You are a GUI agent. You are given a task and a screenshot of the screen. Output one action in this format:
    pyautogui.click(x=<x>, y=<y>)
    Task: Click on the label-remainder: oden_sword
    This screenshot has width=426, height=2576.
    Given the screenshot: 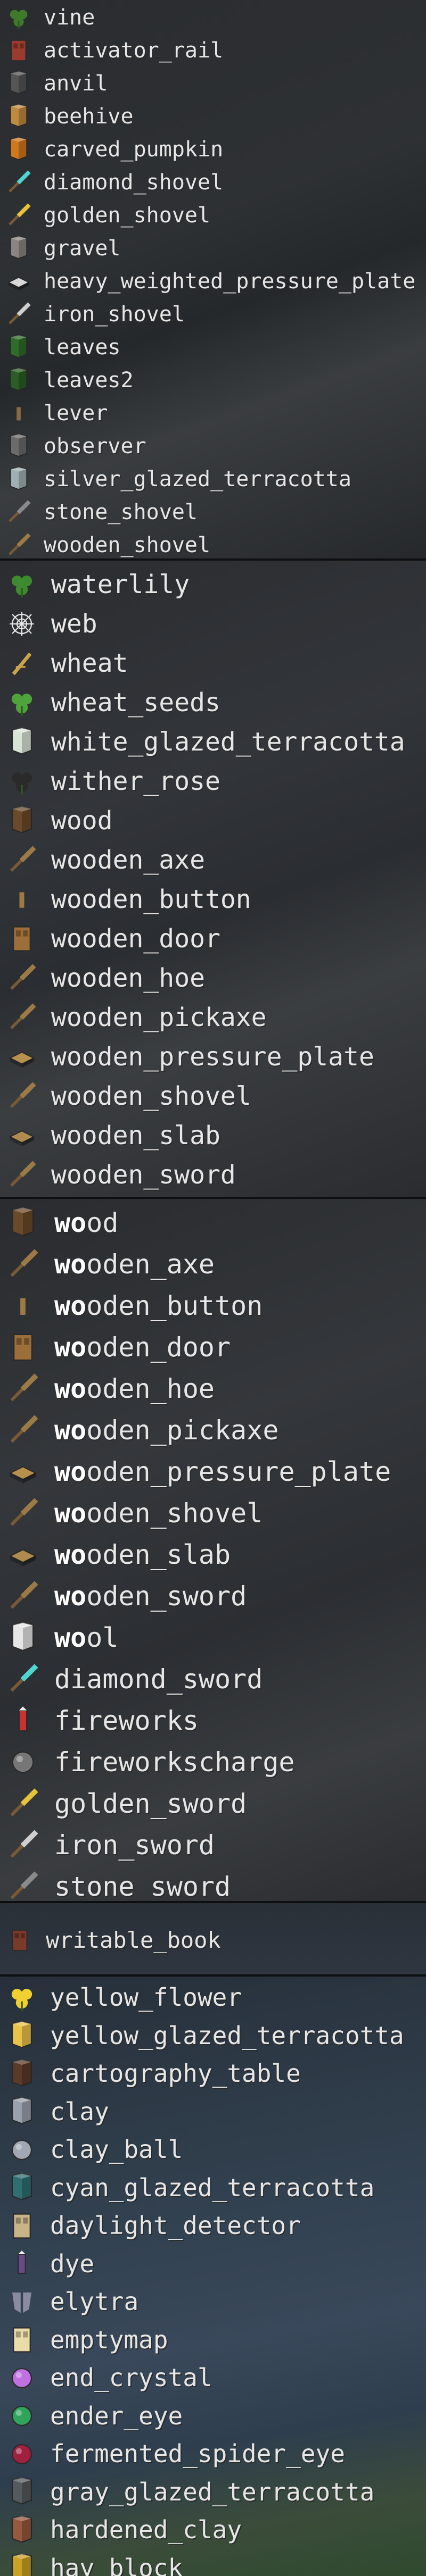 What is the action you would take?
    pyautogui.click(x=166, y=1597)
    